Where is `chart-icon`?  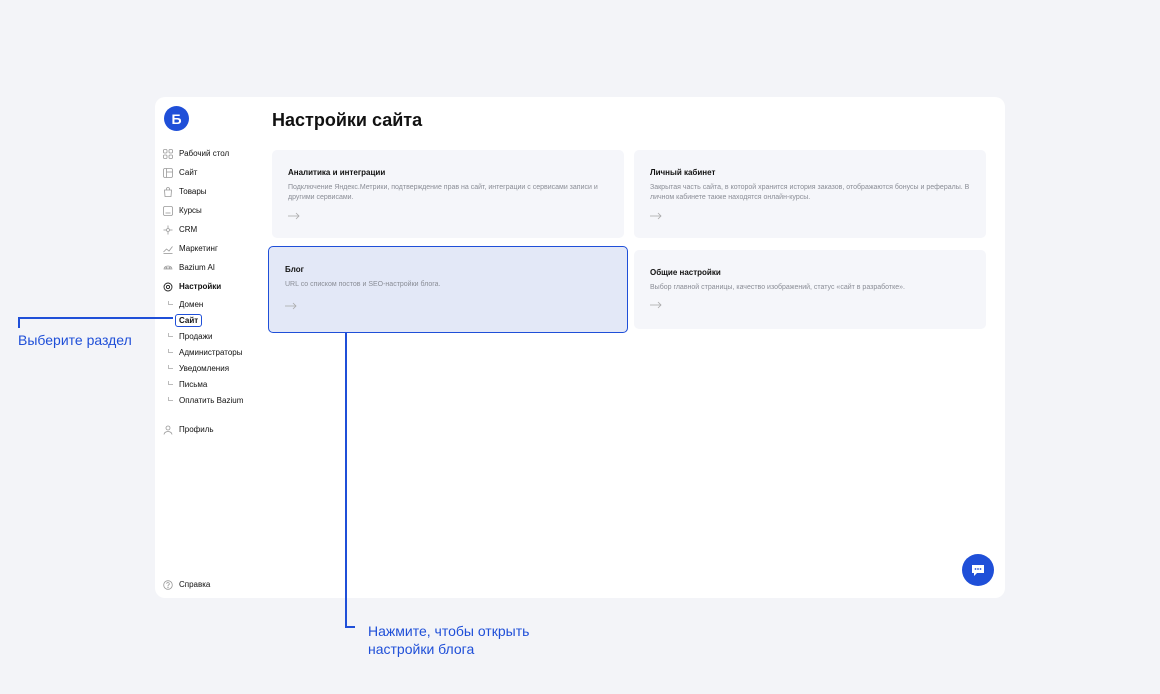 chart-icon is located at coordinates (168, 249).